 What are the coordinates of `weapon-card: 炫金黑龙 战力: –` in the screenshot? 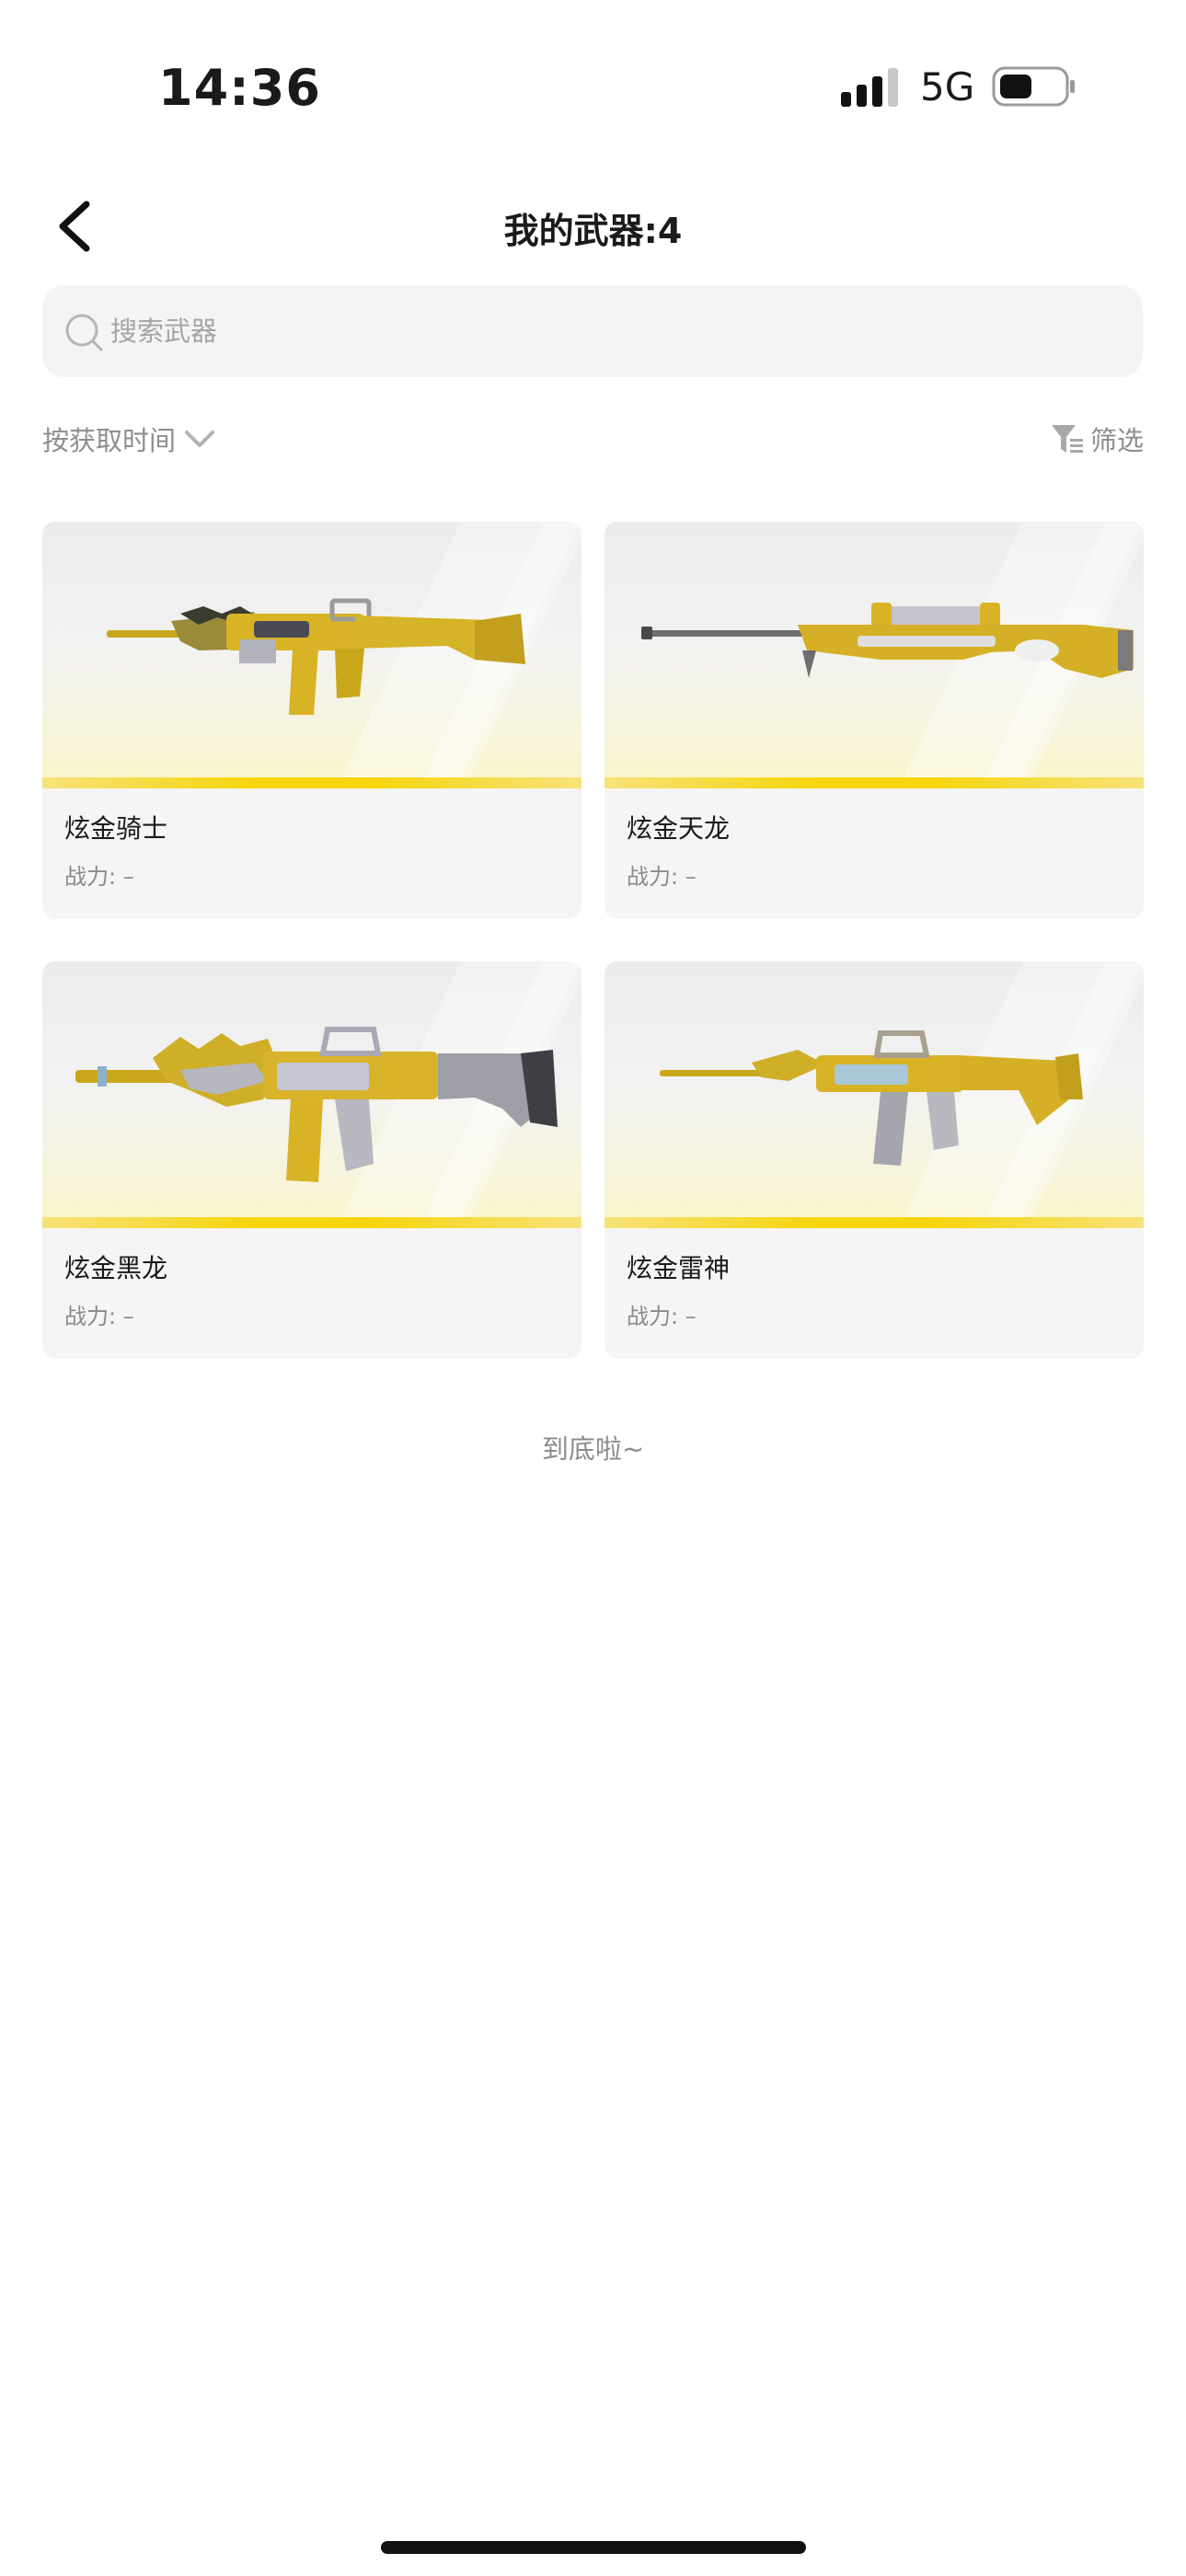 It's located at (311, 1160).